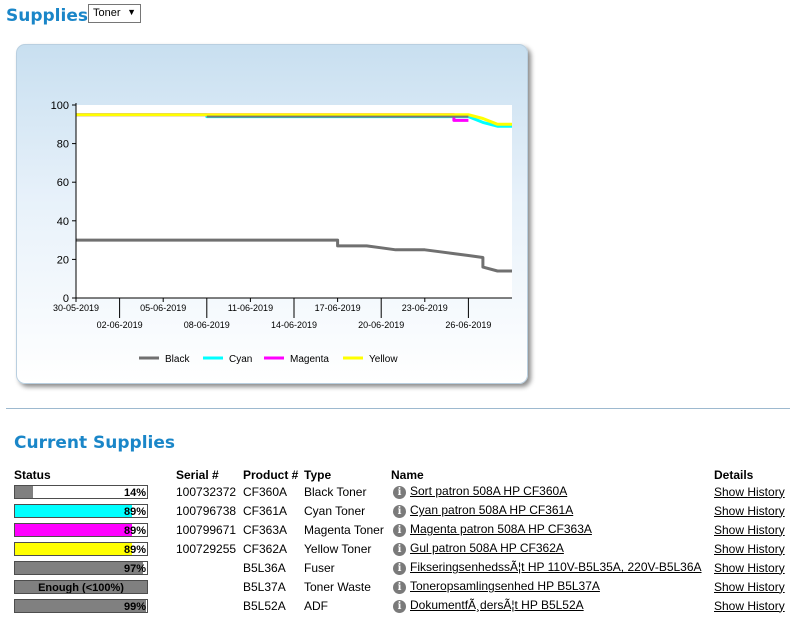 Image resolution: width=800 pixels, height=630 pixels. I want to click on supply-name-link: Cyan patron 508A HP CF361A, so click(491, 510).